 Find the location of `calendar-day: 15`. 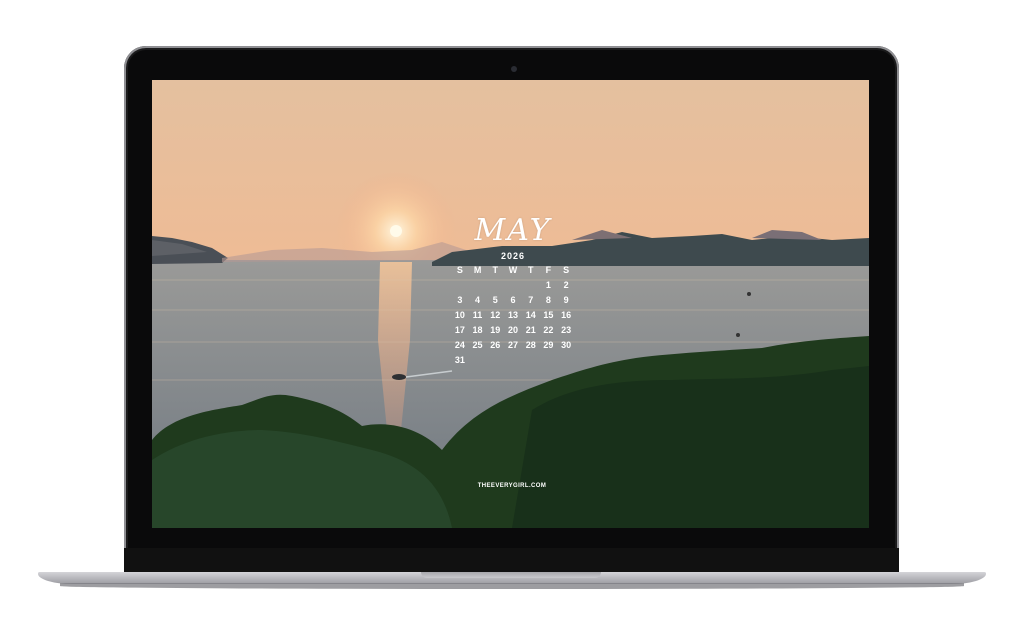

calendar-day: 15 is located at coordinates (548, 315).